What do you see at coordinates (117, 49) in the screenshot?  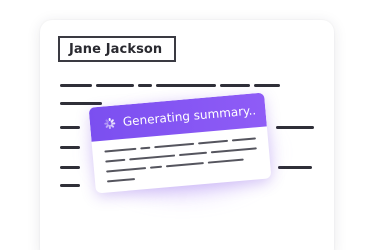 I see `candidate-name: Jane Jackson` at bounding box center [117, 49].